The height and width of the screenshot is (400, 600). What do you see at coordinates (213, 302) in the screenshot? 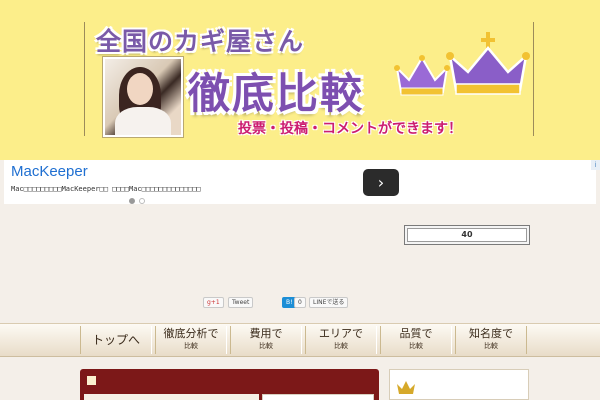
I see `gplus-share-button: g+1` at bounding box center [213, 302].